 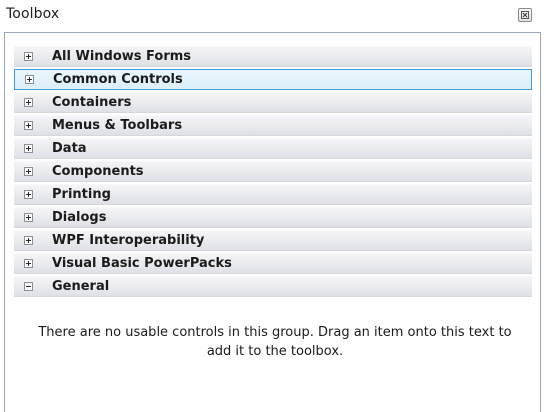 What do you see at coordinates (273, 263) in the screenshot?
I see `toolbox-group-header: Visual Basic PowerPacks` at bounding box center [273, 263].